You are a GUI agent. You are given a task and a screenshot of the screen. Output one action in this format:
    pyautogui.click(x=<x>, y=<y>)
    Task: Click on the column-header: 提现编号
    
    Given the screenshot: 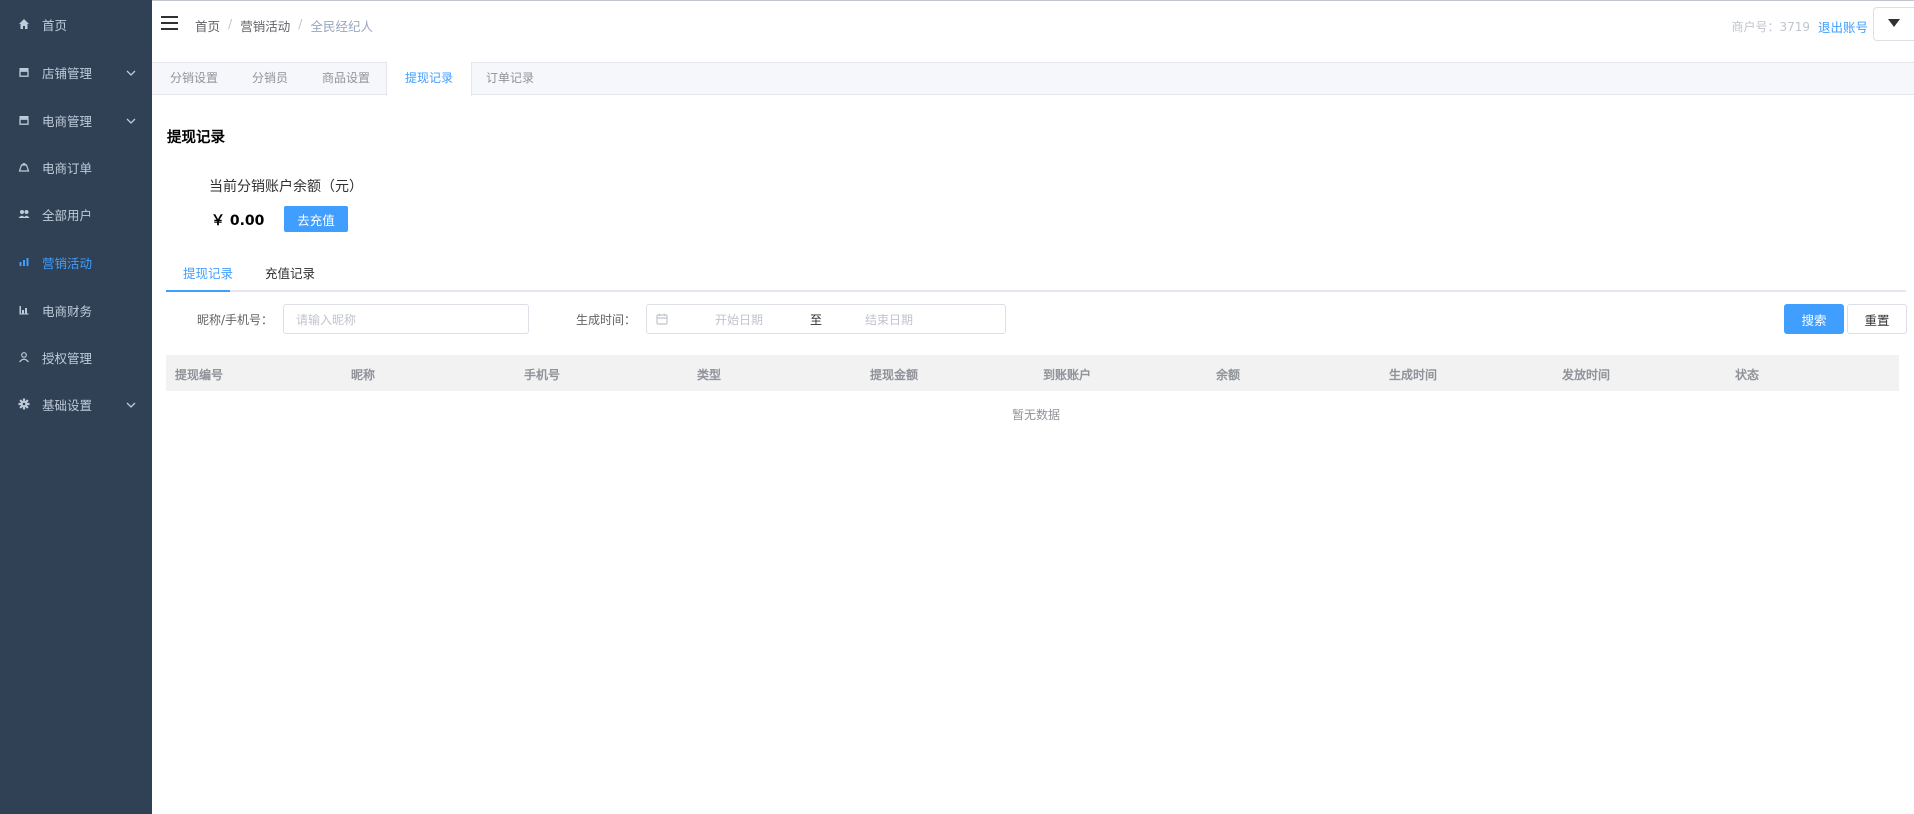 What is the action you would take?
    pyautogui.click(x=199, y=375)
    